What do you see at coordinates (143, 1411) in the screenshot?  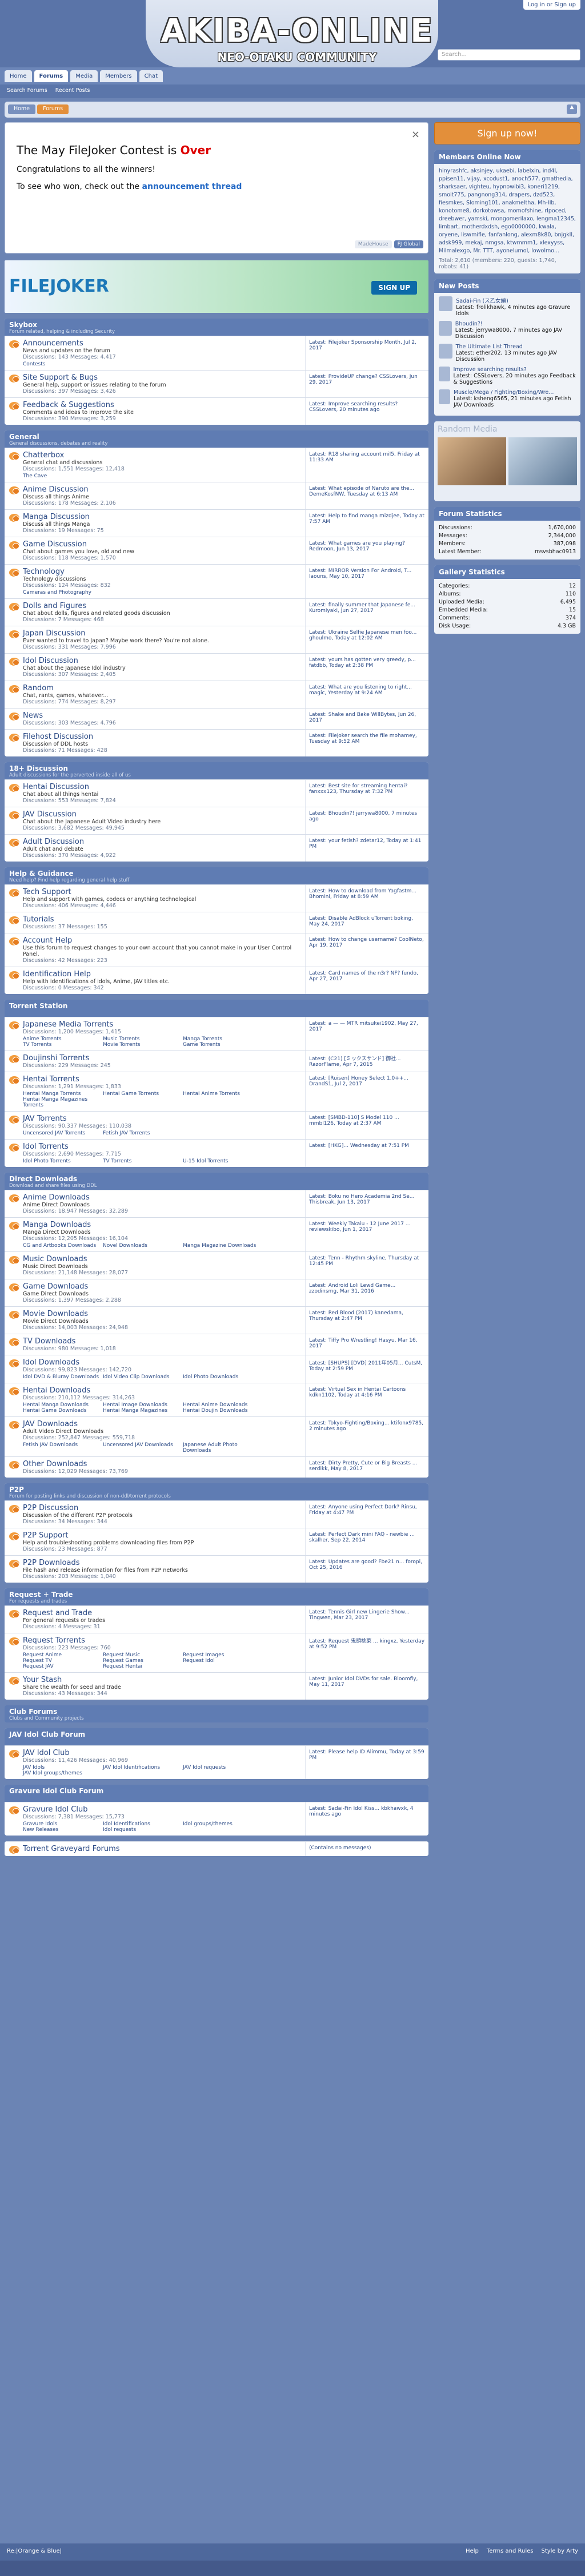 I see `subforum-link: Hentai Manga Magazines` at bounding box center [143, 1411].